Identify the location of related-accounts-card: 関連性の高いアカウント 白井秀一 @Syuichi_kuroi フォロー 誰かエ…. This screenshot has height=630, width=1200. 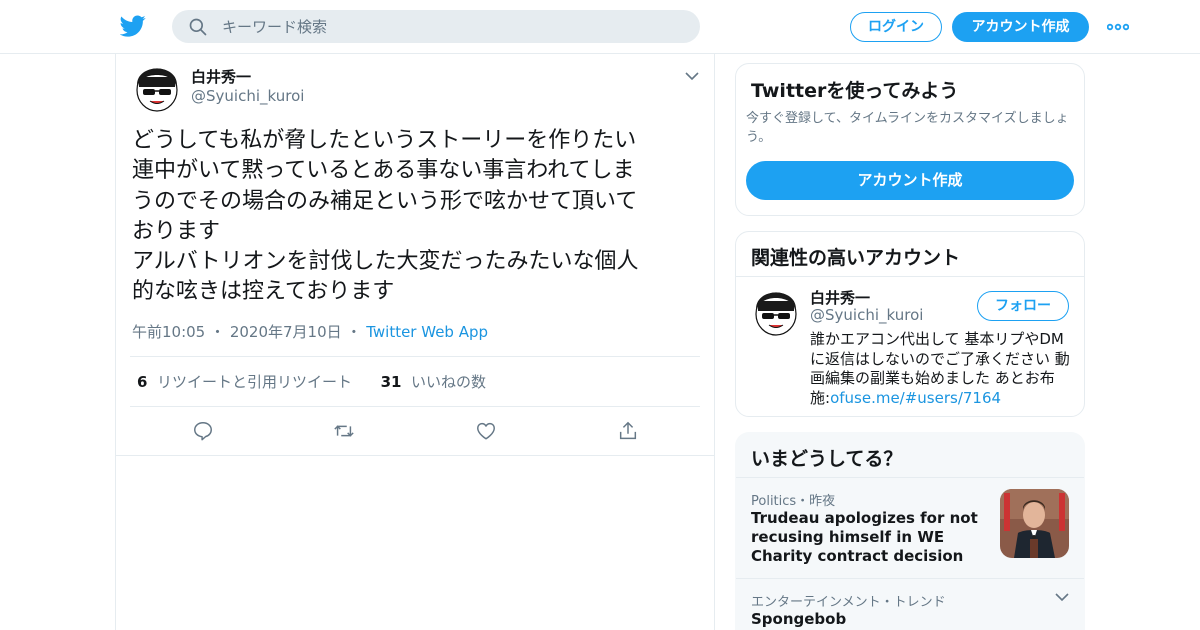
(910, 324).